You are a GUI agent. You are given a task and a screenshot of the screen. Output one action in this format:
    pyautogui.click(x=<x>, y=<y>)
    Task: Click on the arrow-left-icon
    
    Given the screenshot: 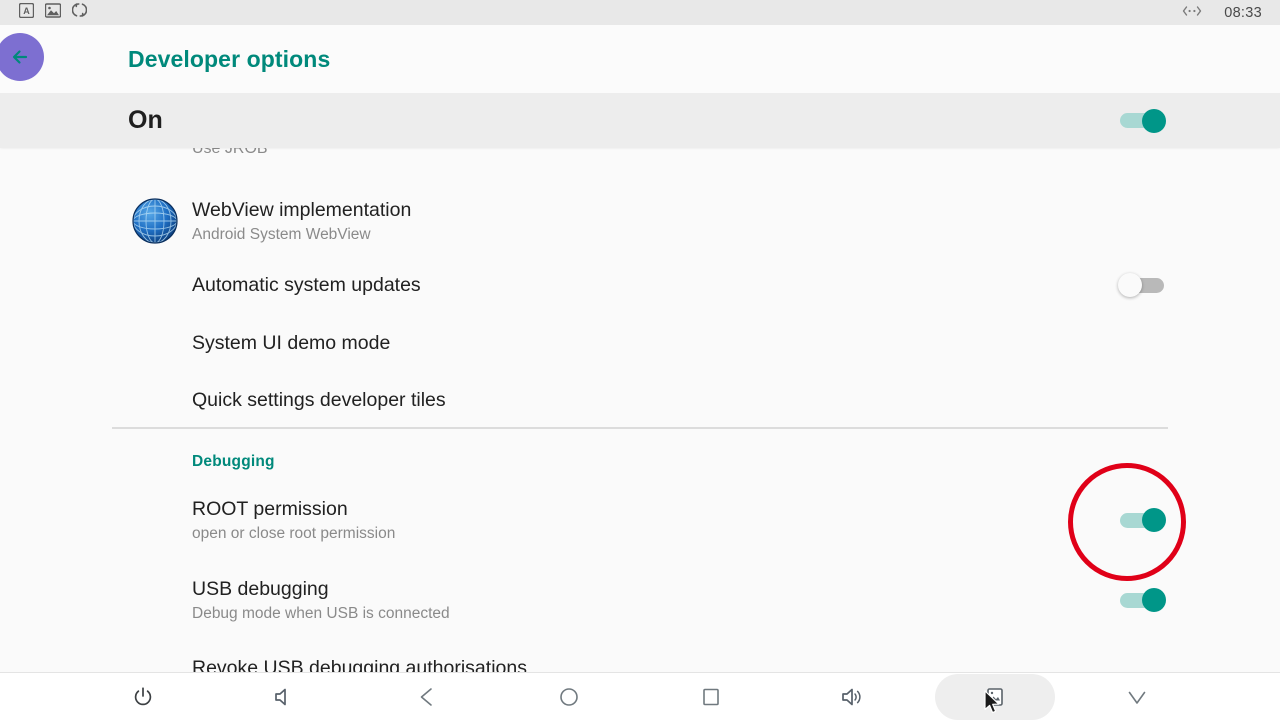 What is the action you would take?
    pyautogui.click(x=20, y=57)
    